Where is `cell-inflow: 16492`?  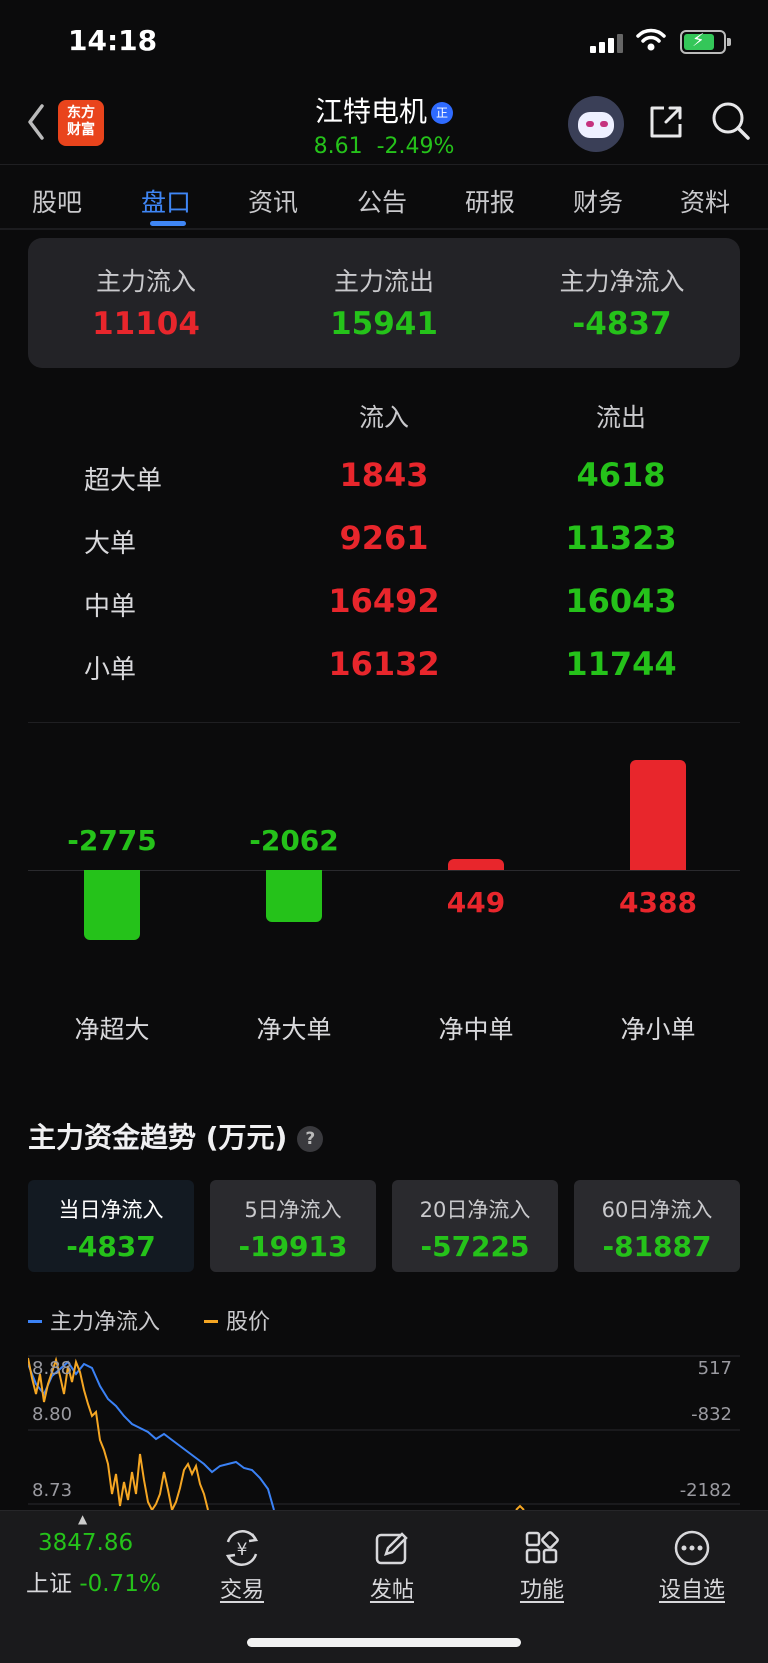
cell-inflow: 16492 is located at coordinates (384, 601).